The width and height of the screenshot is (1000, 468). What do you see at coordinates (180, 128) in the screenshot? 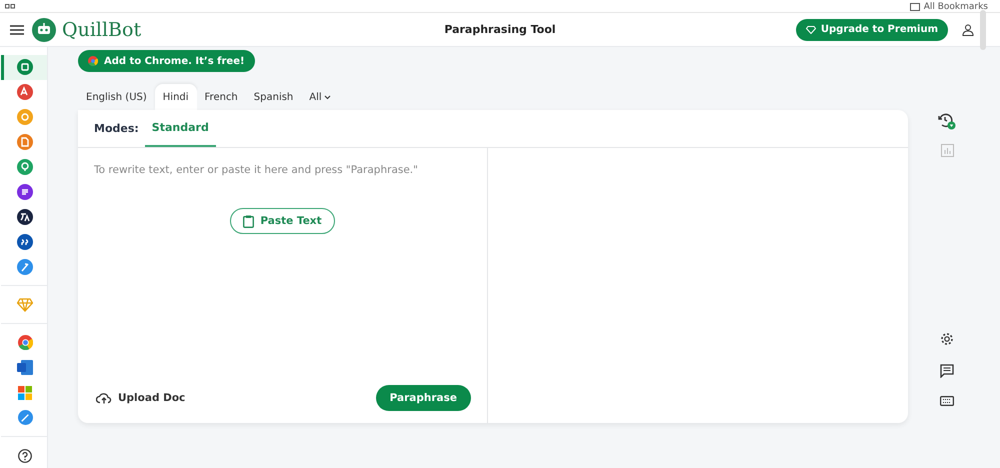
I see `mode-tab: Standard` at bounding box center [180, 128].